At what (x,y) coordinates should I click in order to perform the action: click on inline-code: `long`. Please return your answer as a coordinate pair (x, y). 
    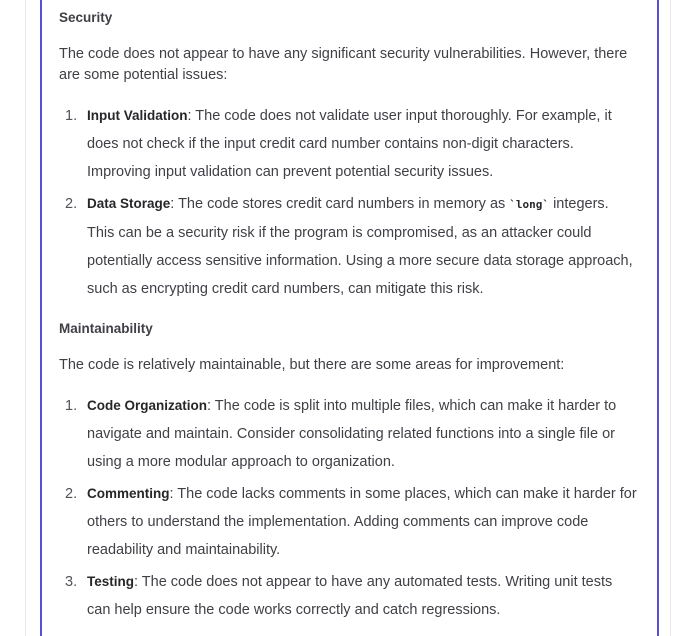
    Looking at the image, I should click on (529, 204).